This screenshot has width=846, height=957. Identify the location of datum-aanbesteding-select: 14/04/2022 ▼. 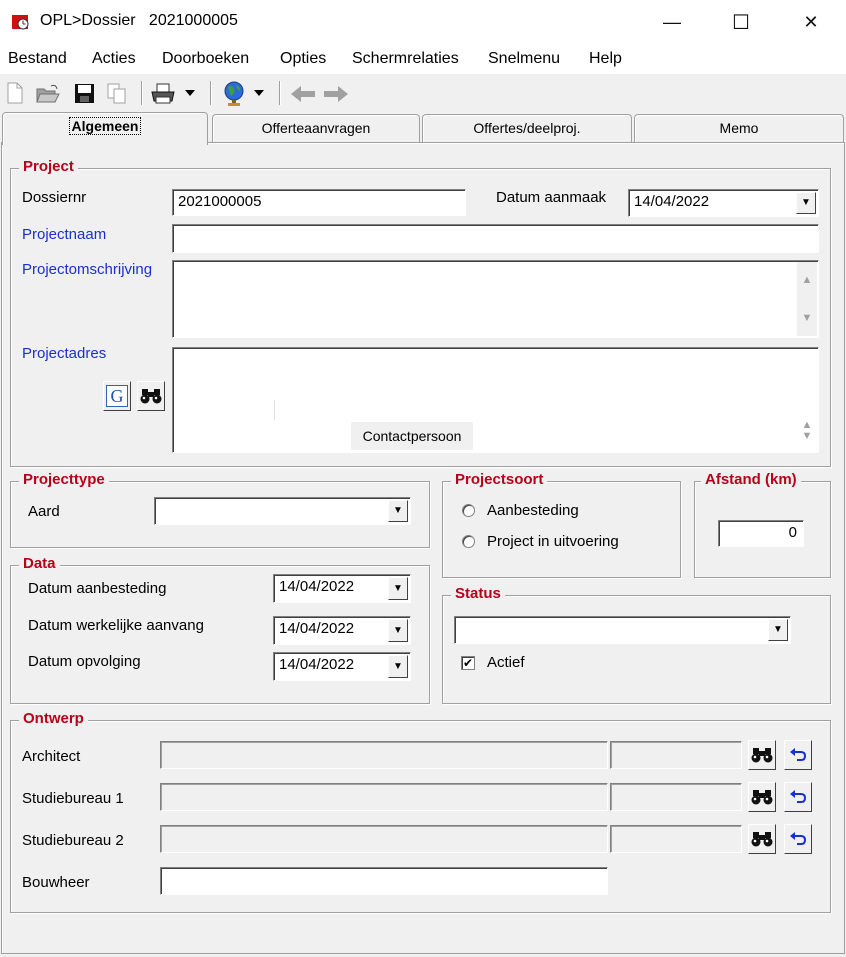
(342, 588).